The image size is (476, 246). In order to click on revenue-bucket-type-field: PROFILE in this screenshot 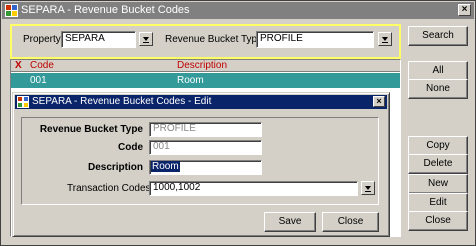, I will do `click(205, 129)`.